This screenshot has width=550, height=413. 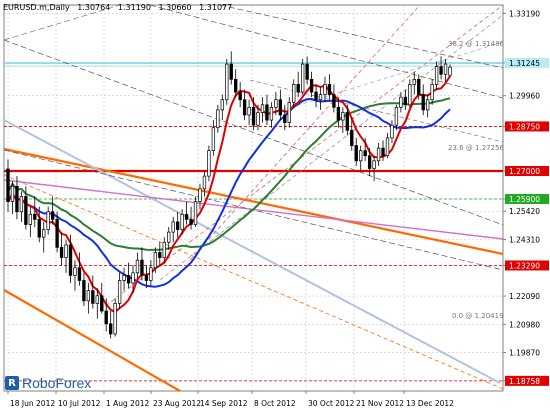 I want to click on y-tick-label: 1.19870, so click(x=524, y=353).